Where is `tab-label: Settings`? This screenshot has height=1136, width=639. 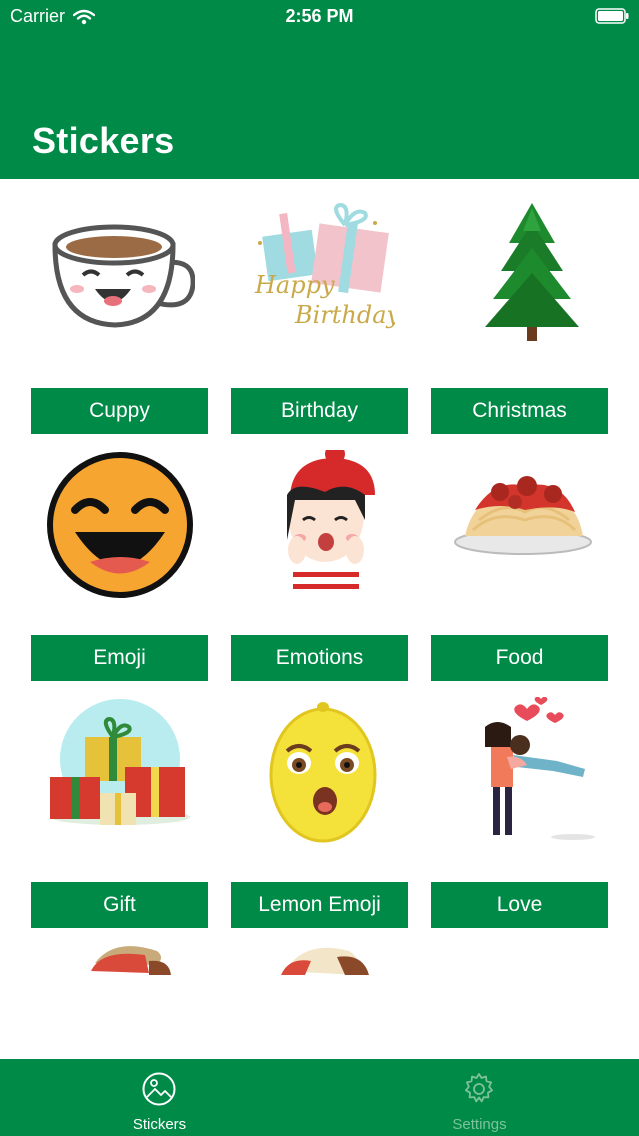
tab-label: Settings is located at coordinates (479, 1124).